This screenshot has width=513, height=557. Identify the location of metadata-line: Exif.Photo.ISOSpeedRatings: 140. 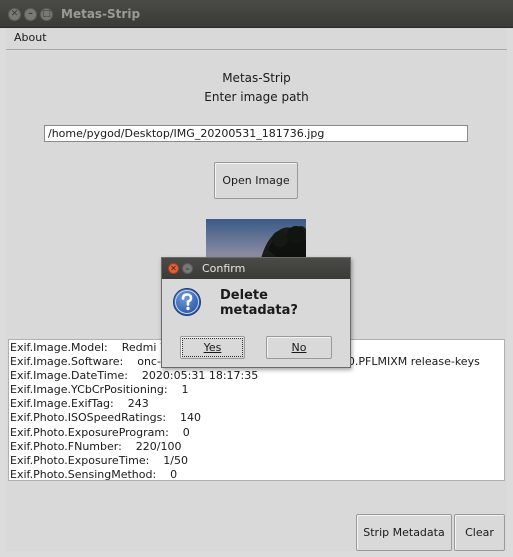
(106, 418).